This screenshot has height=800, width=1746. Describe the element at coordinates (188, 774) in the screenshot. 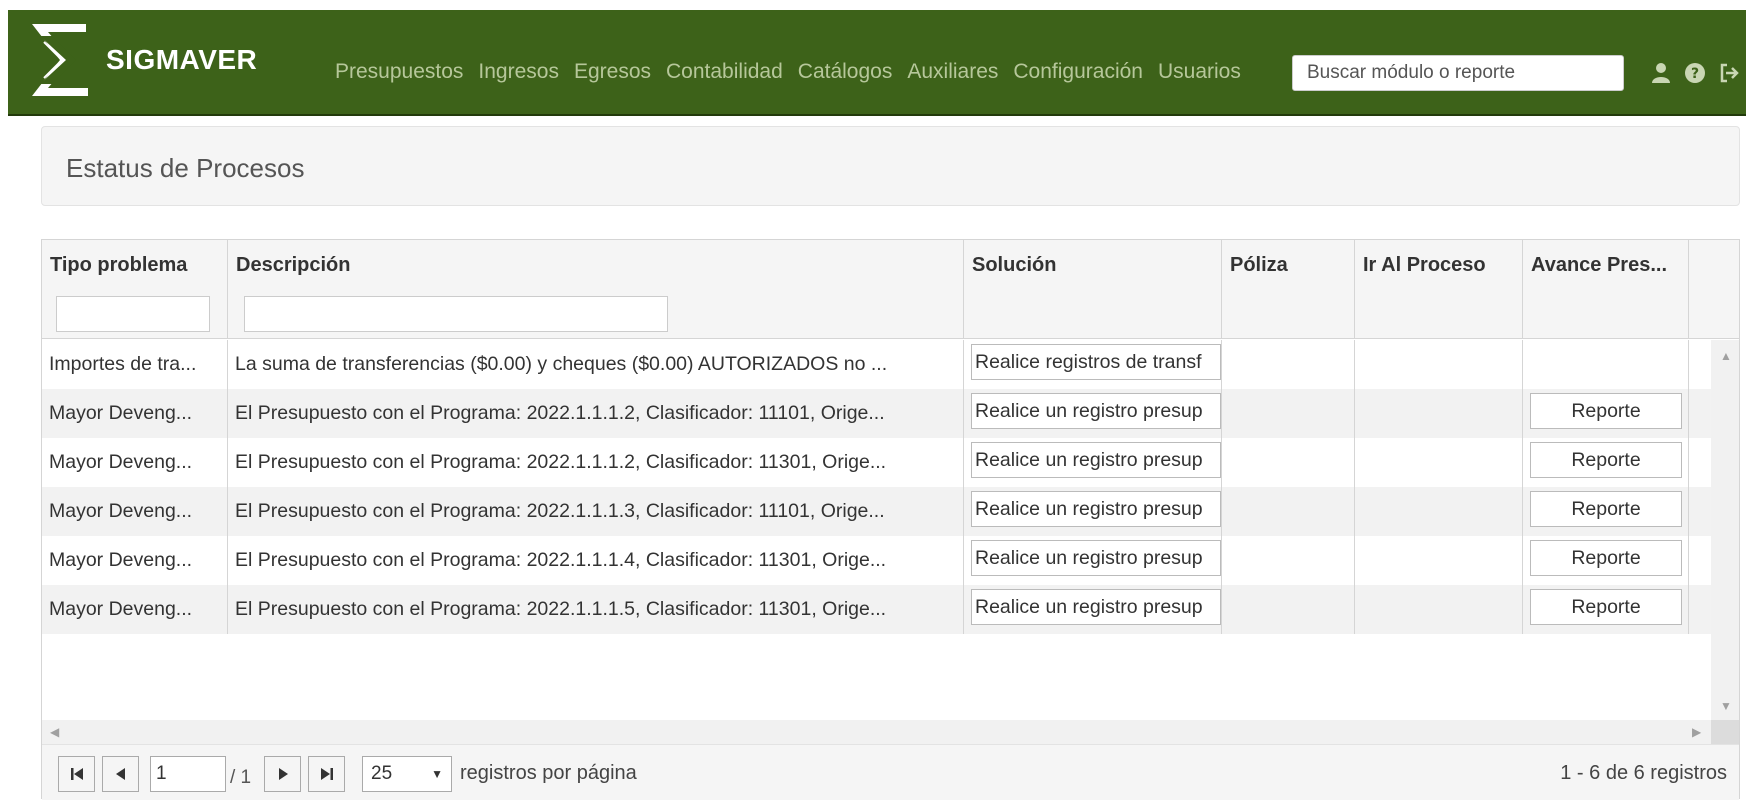

I see `current-page-input` at that location.